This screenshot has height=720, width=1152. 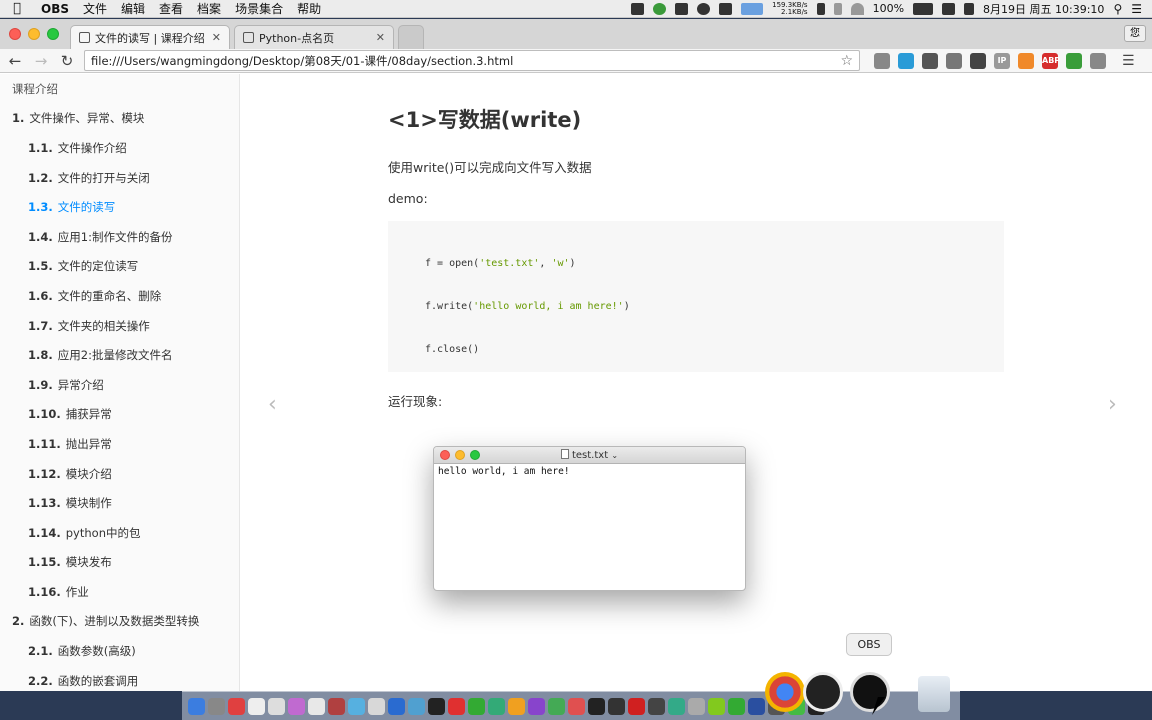 What do you see at coordinates (1043, 9) in the screenshot?
I see `datetime: 8月19日 周五 10:39:10` at bounding box center [1043, 9].